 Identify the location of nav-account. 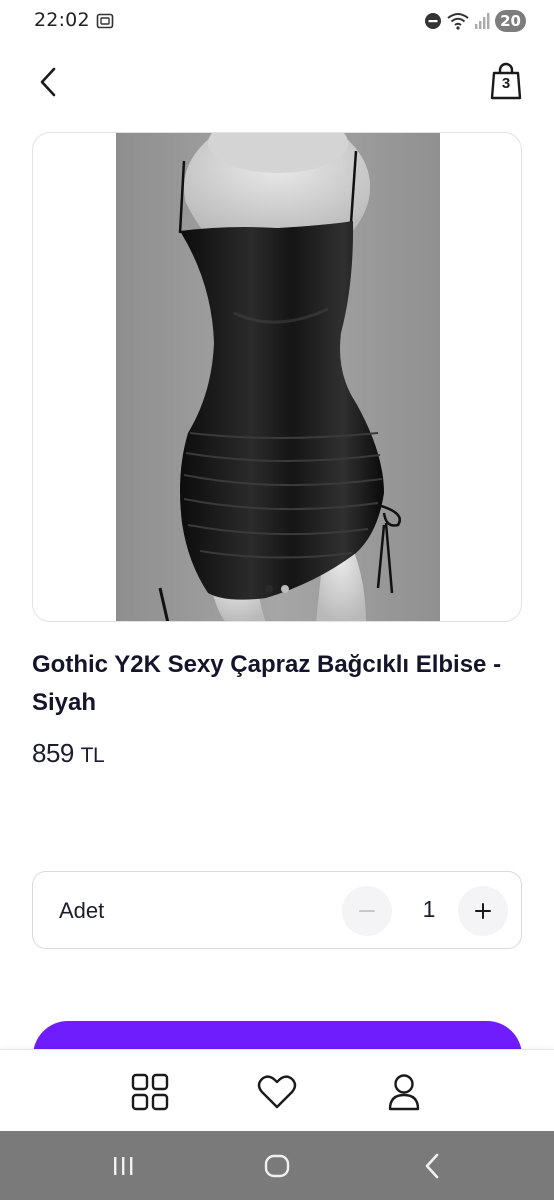
(404, 1092).